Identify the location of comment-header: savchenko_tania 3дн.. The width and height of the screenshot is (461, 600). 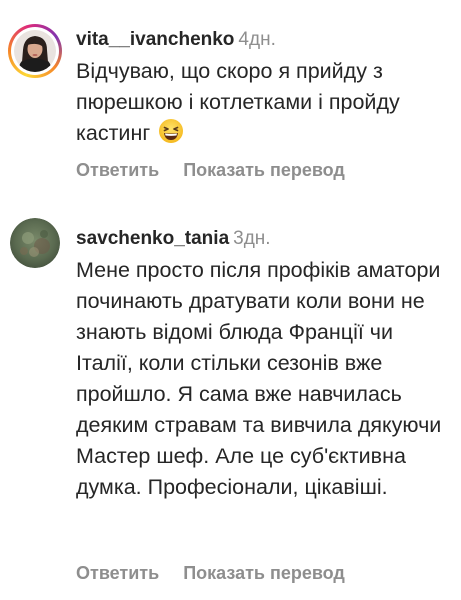
(262, 239).